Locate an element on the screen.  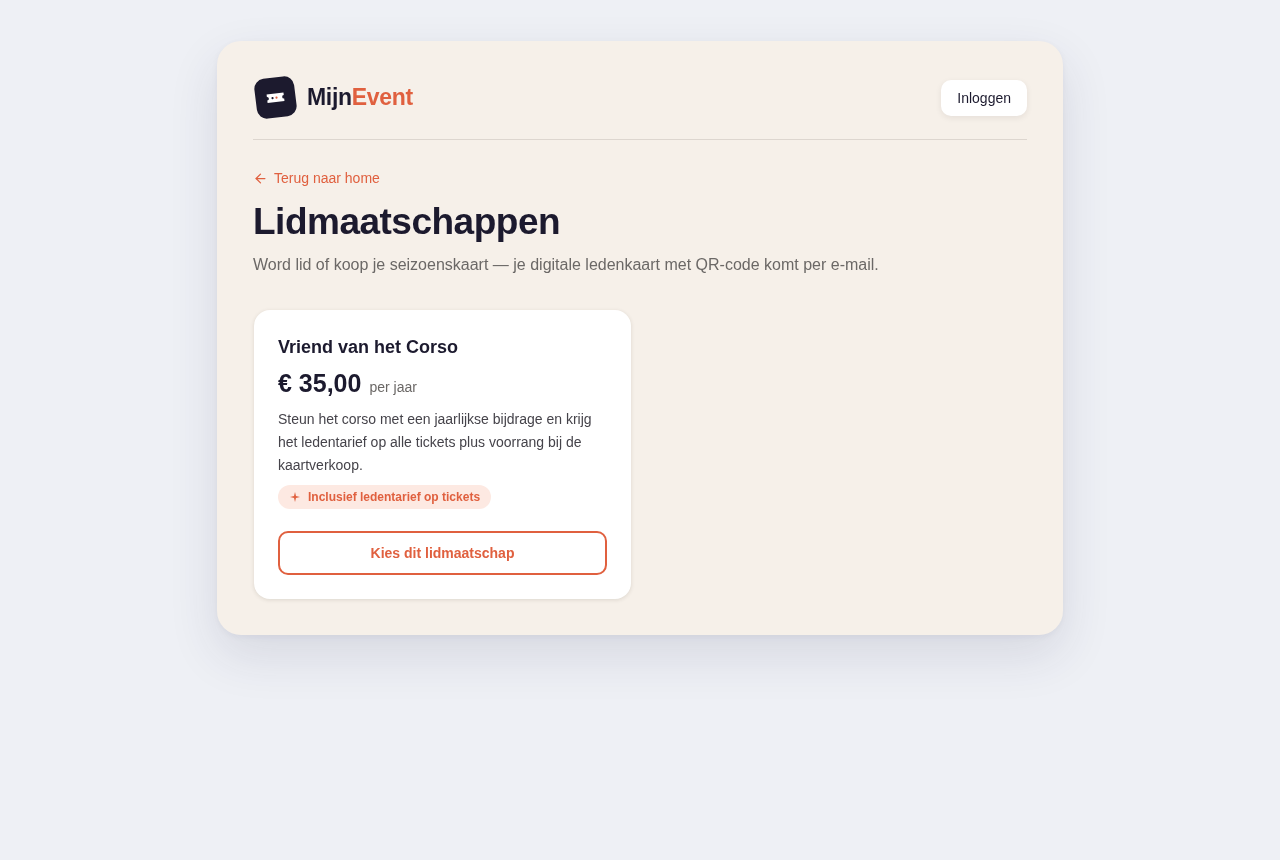
back-link: Terug naar home is located at coordinates (316, 178).